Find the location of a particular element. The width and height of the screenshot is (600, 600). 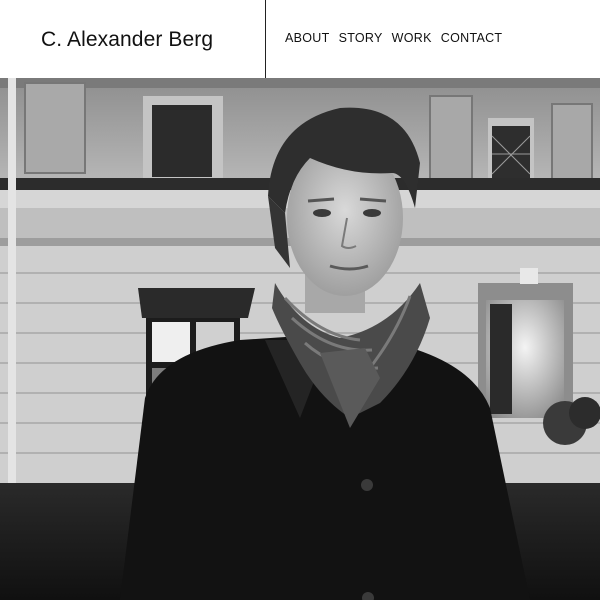

site-title: C. Alexander Berg is located at coordinates (127, 40).